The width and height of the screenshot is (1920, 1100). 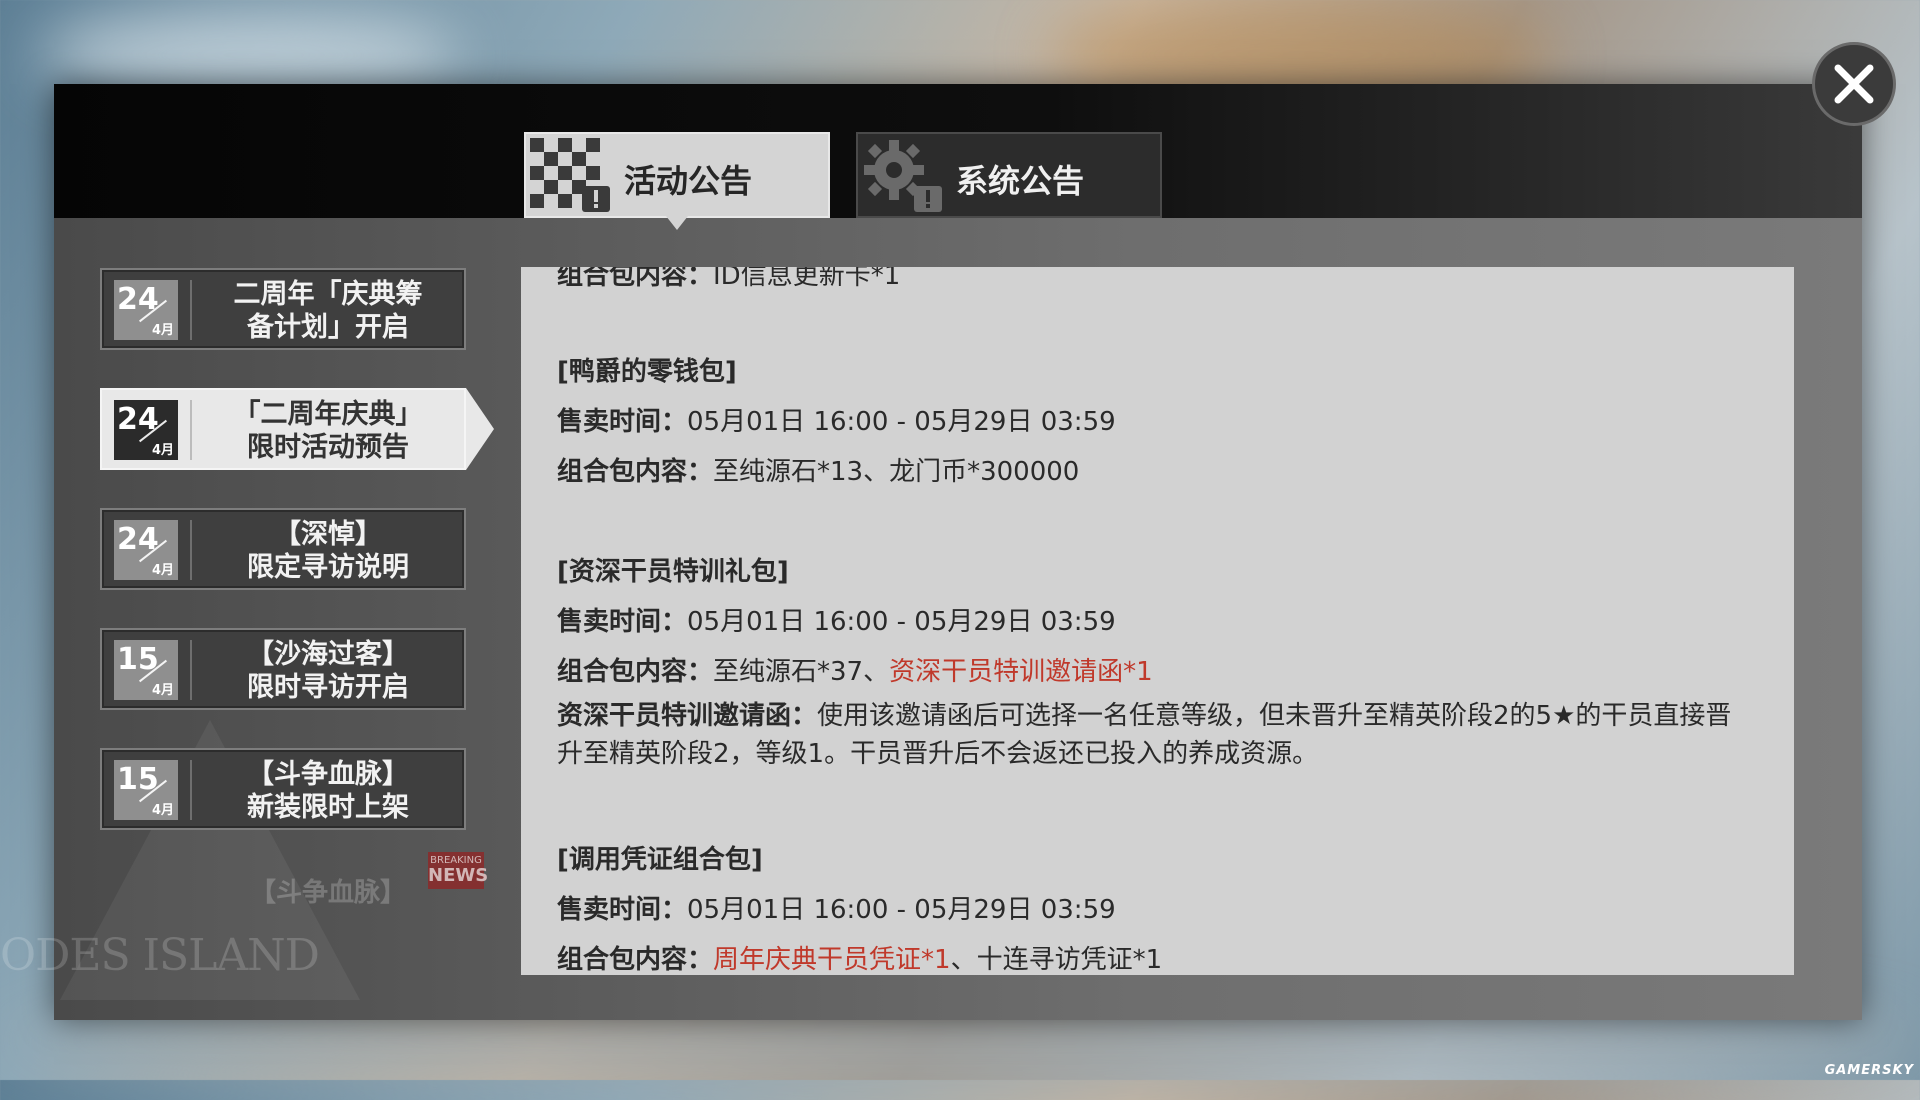 I want to click on announcement-item: 15 4月 【沙海过客】 限时寻访开启, so click(x=283, y=669).